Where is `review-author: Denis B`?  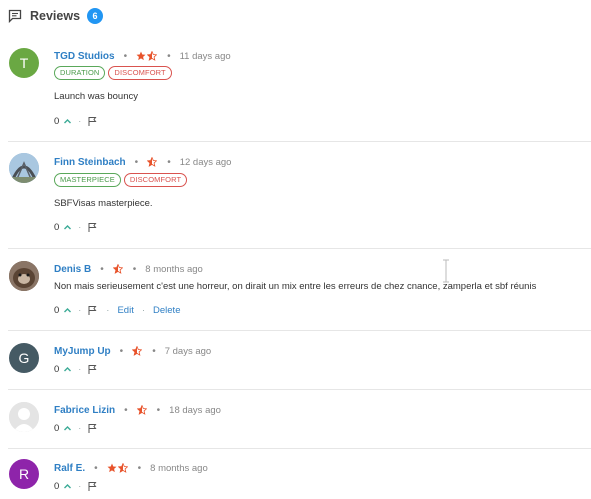
review-author: Denis B is located at coordinates (72, 269).